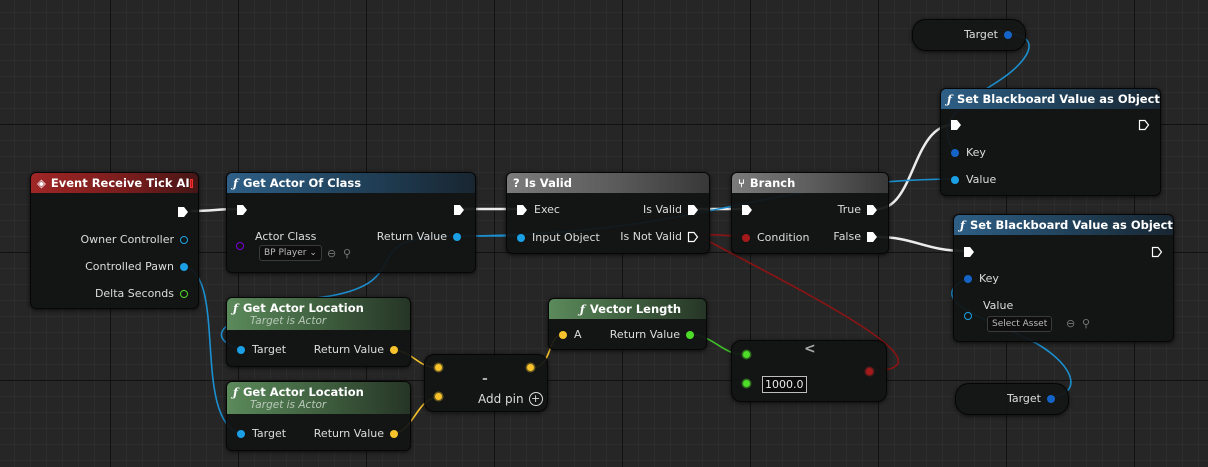 This screenshot has height=467, width=1208. Describe the element at coordinates (810, 213) in the screenshot. I see `branch-node: ⑂ Branch True Condition False` at that location.